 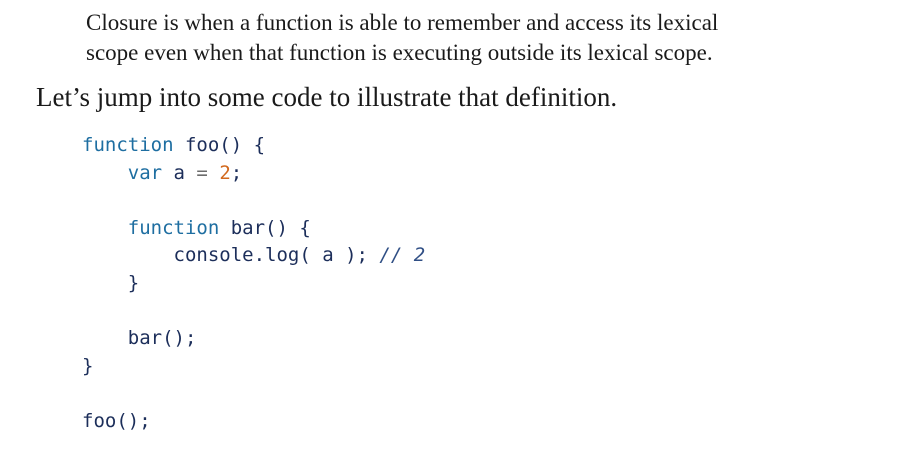 I want to click on code-line-5: console.log( a ); // 2, so click(x=254, y=256).